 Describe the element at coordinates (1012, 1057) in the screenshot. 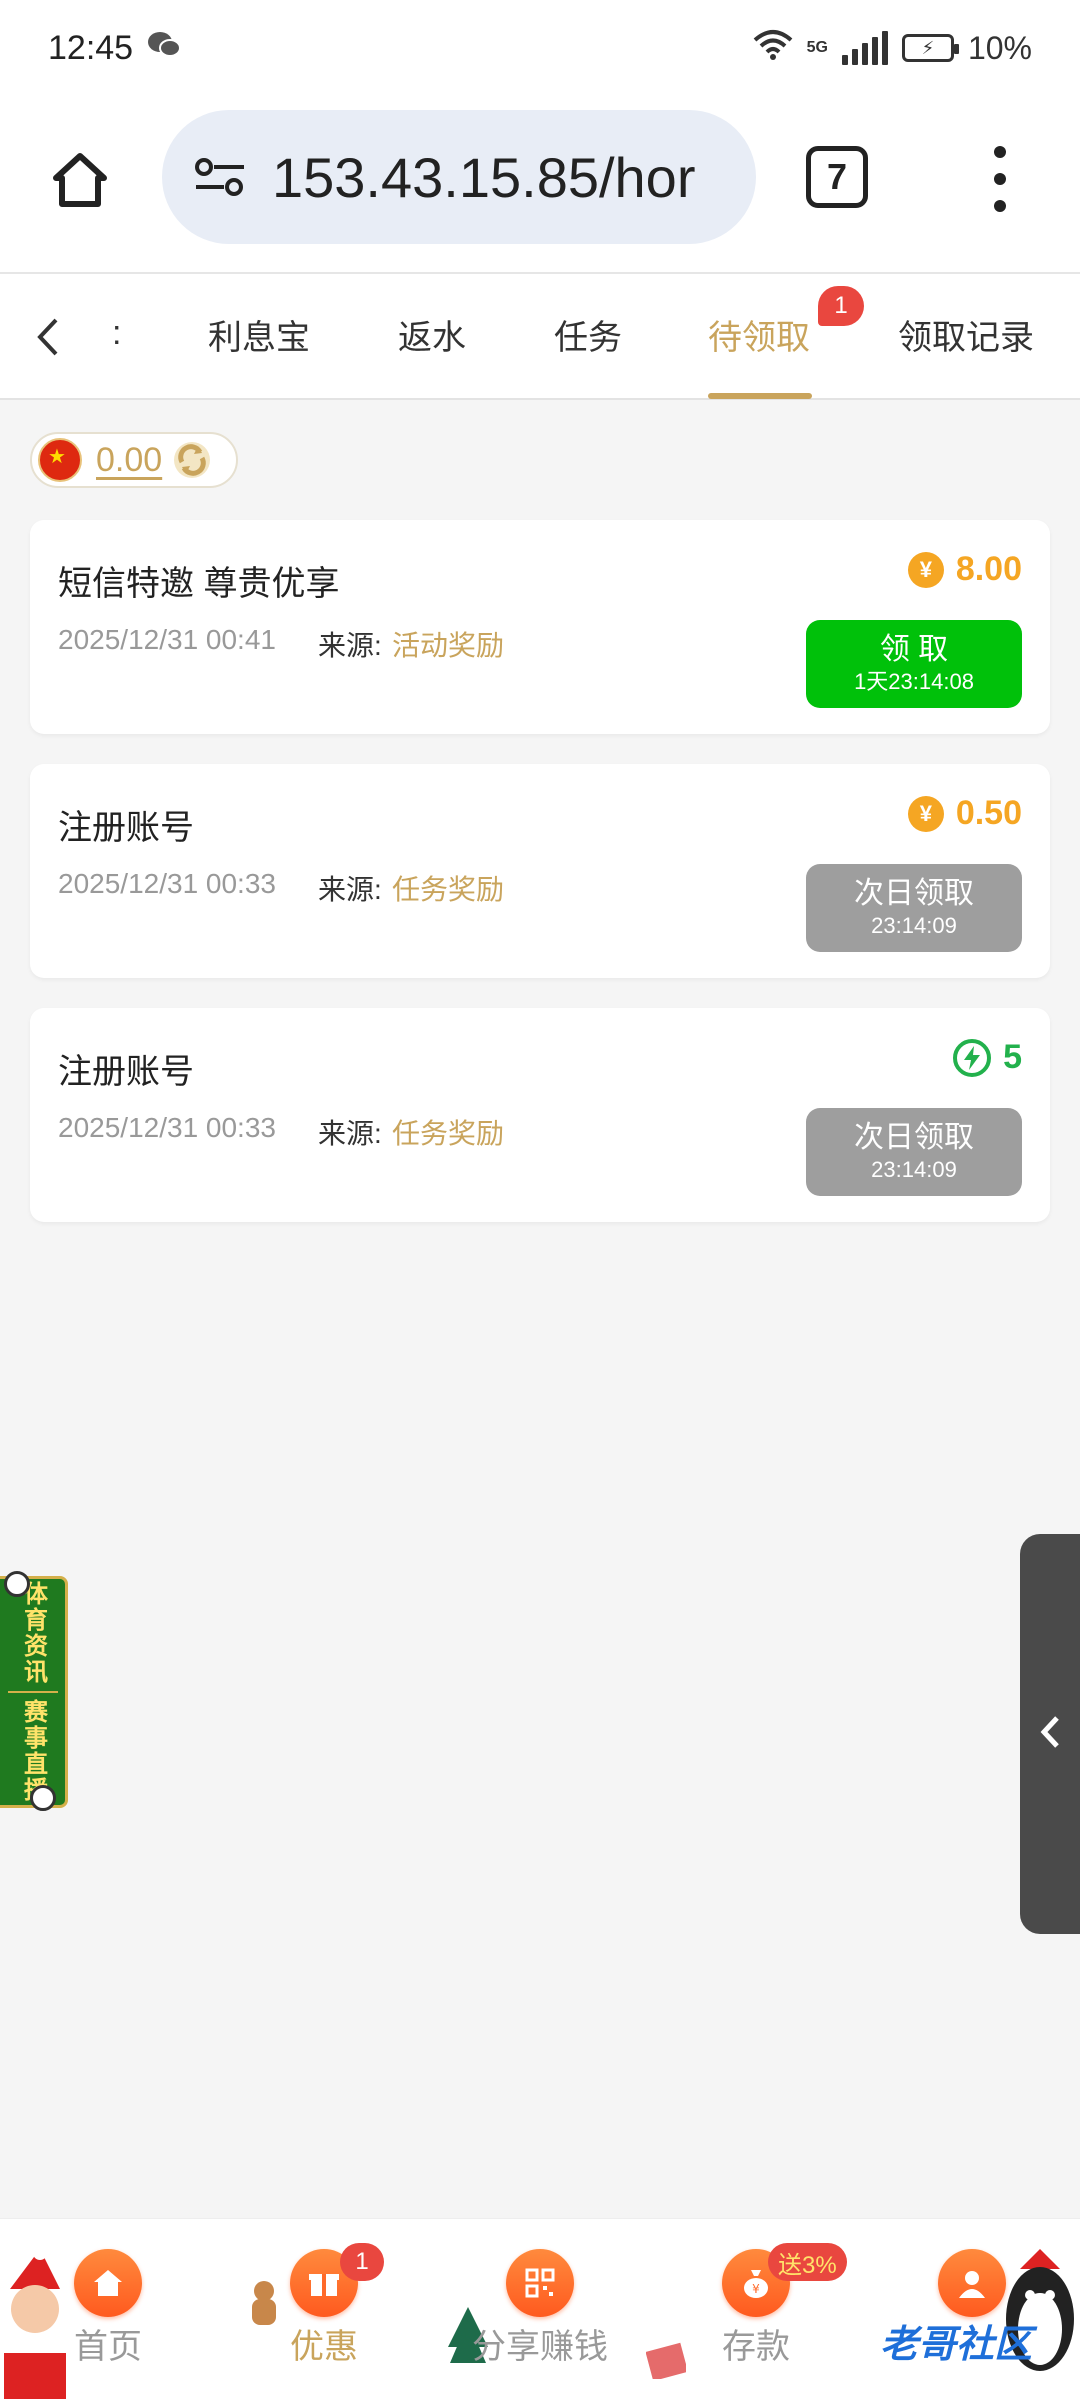

I see `reward-amount: 5` at that location.